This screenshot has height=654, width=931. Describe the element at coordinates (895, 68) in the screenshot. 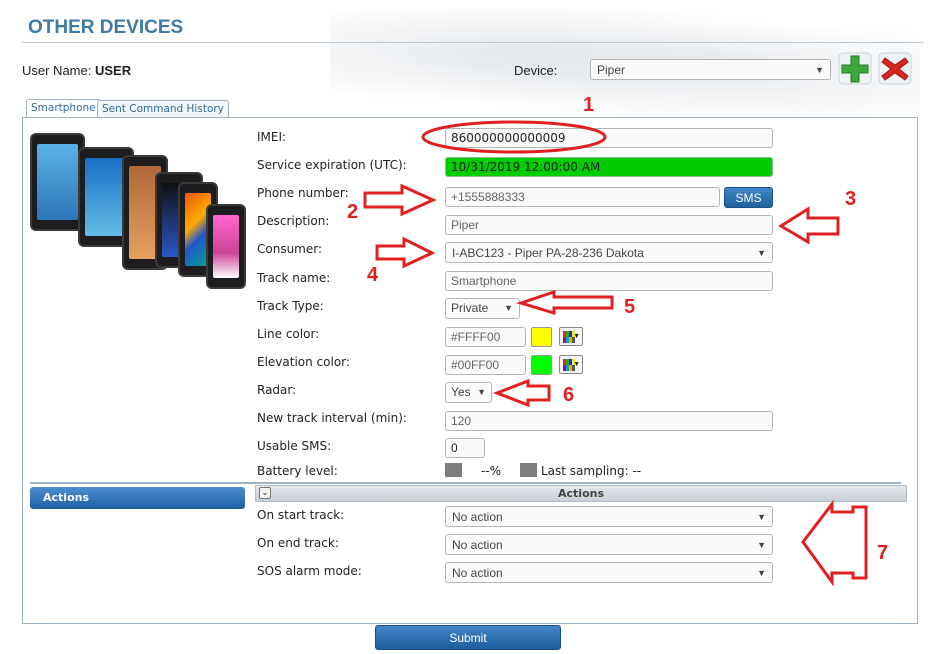

I see `delete-x-icon` at that location.